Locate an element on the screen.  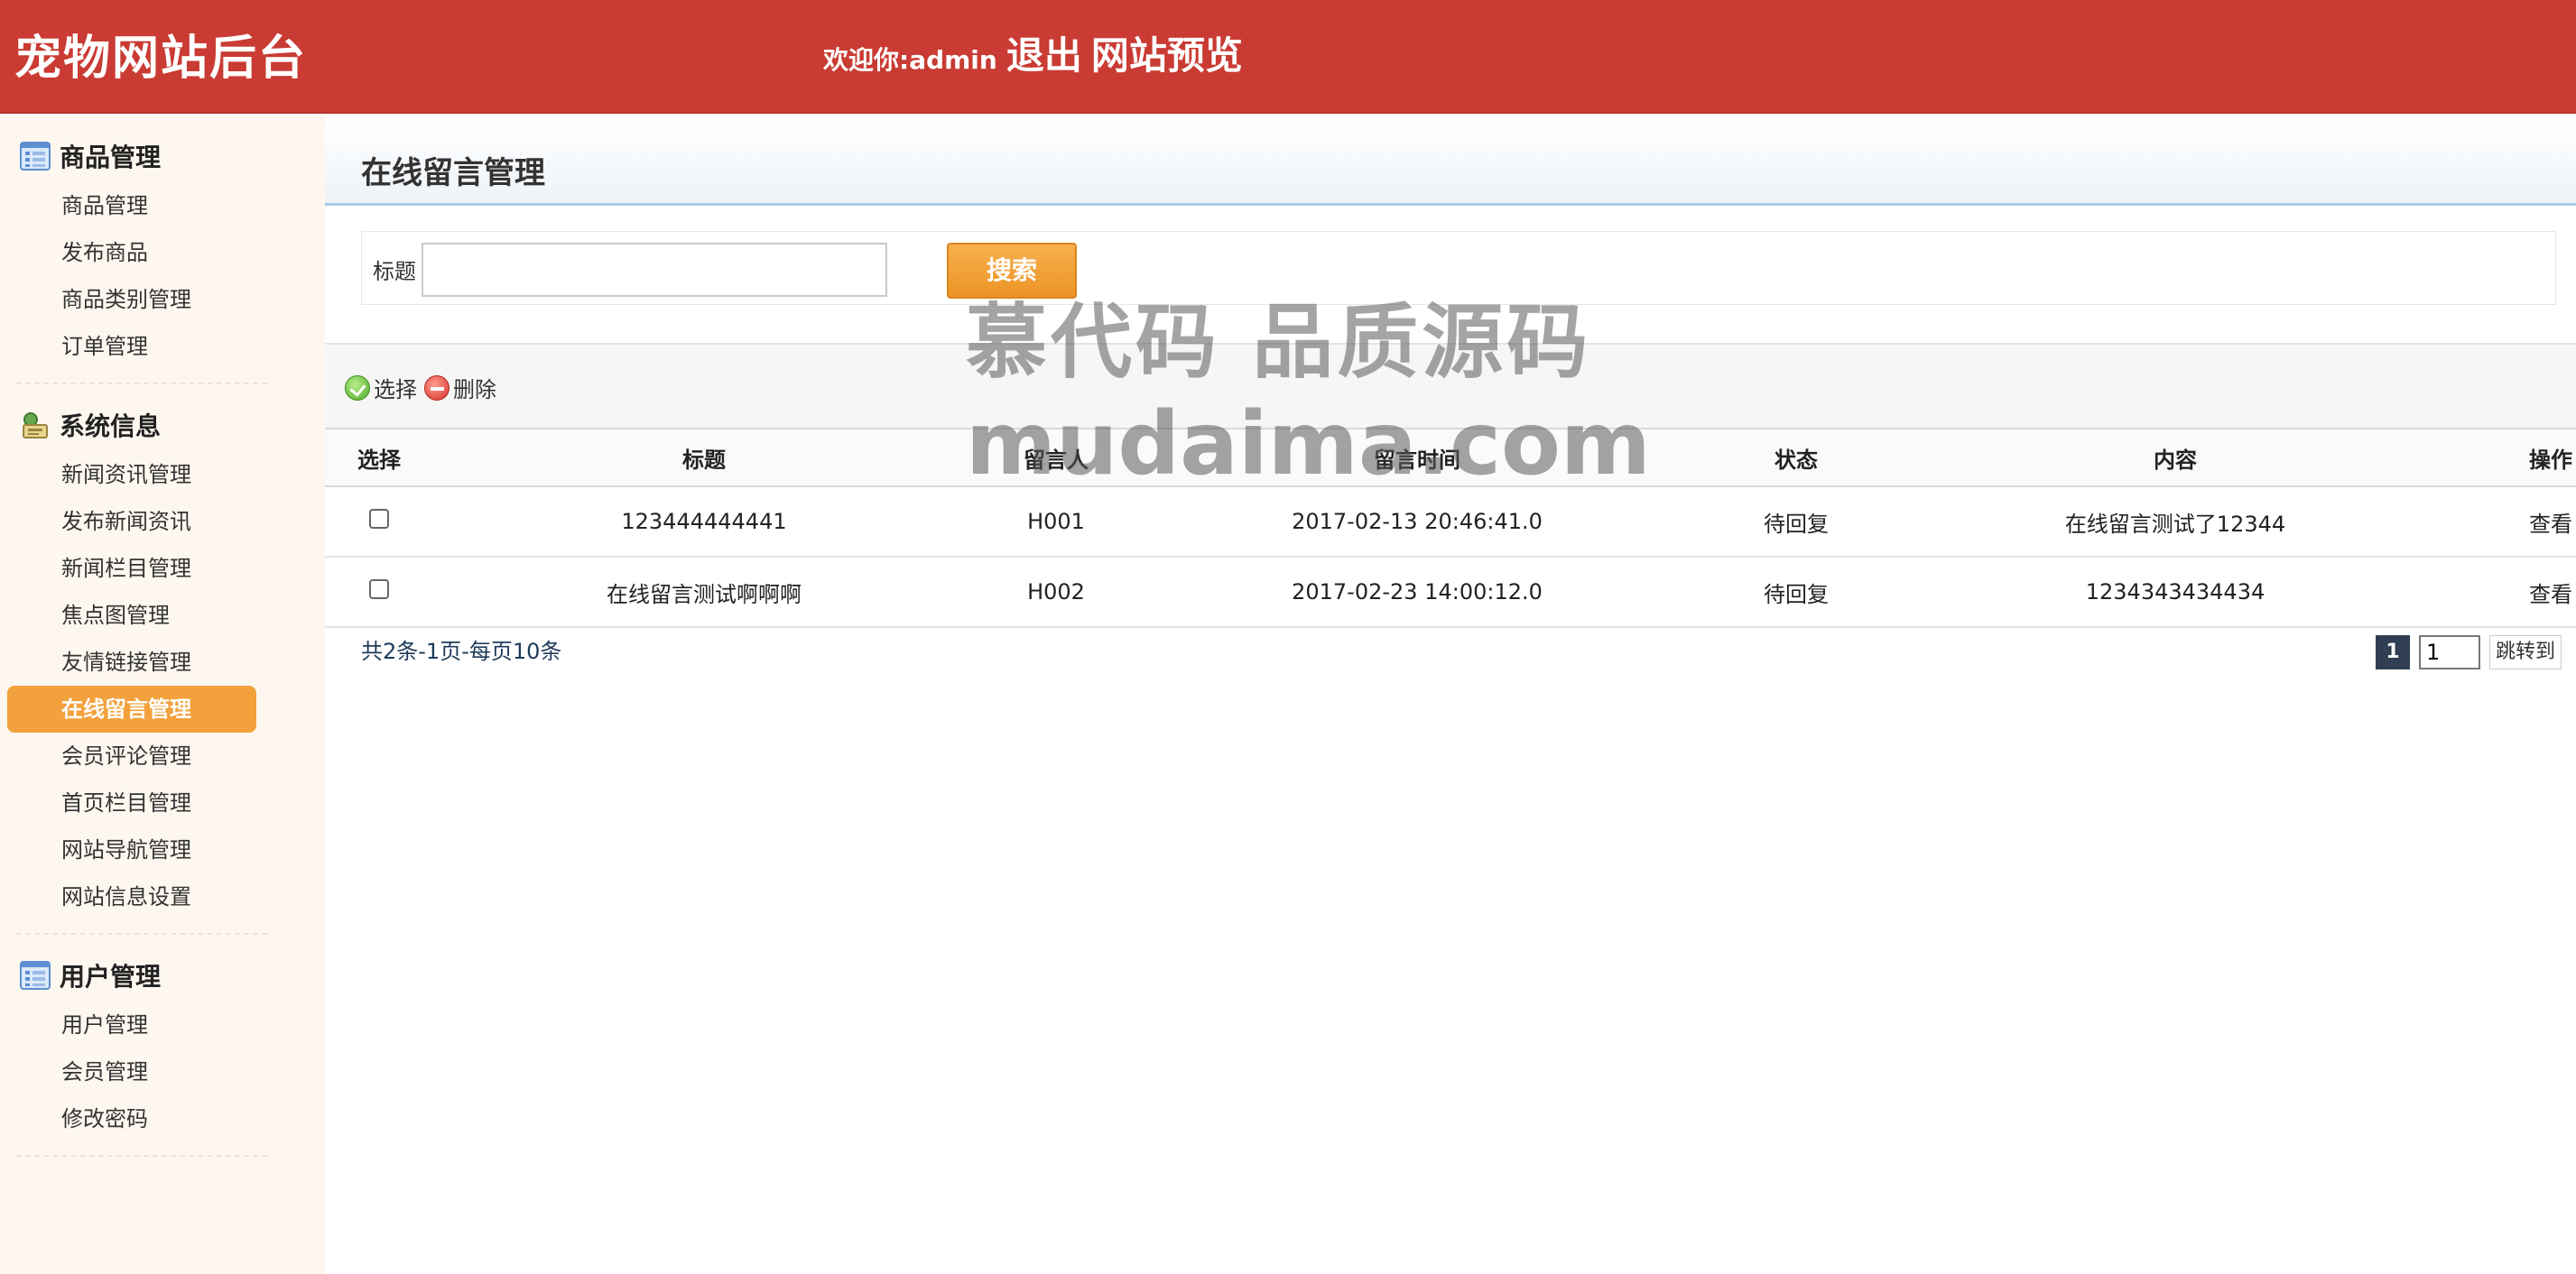
logout-link: 退出 is located at coordinates (1044, 52).